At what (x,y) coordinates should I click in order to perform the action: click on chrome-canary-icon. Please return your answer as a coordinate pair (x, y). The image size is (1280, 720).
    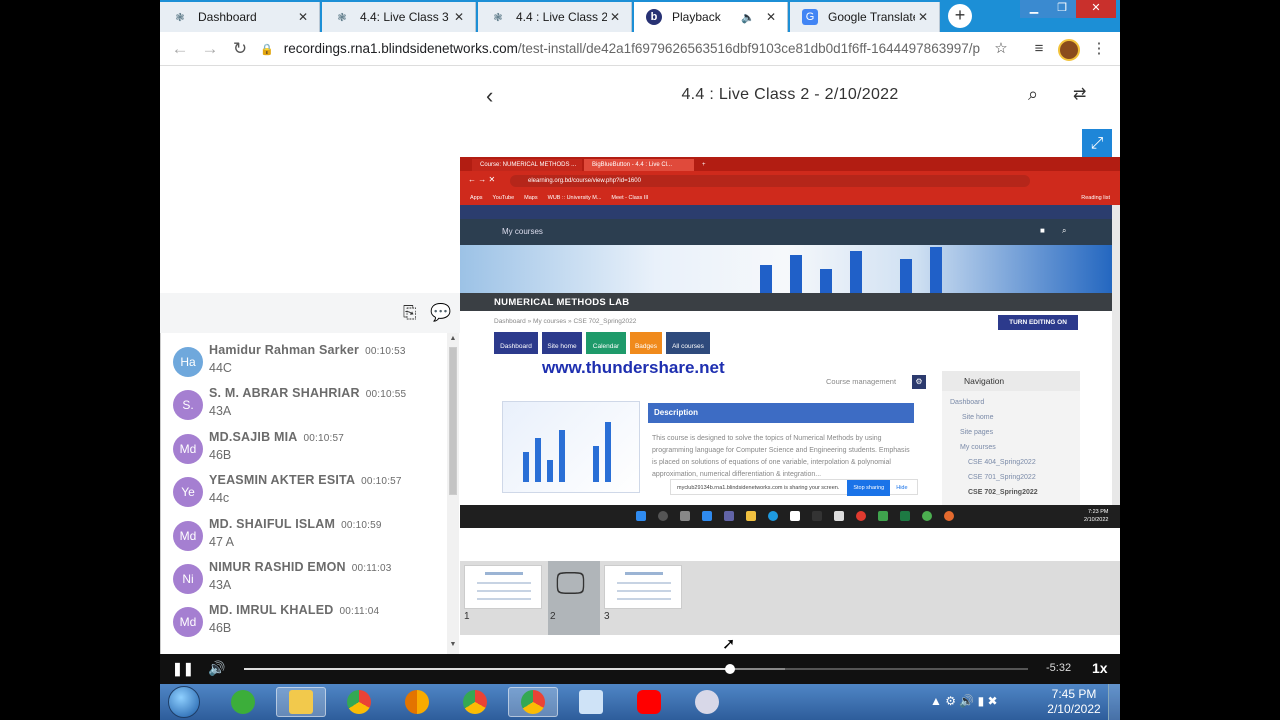
    Looking at the image, I should click on (417, 702).